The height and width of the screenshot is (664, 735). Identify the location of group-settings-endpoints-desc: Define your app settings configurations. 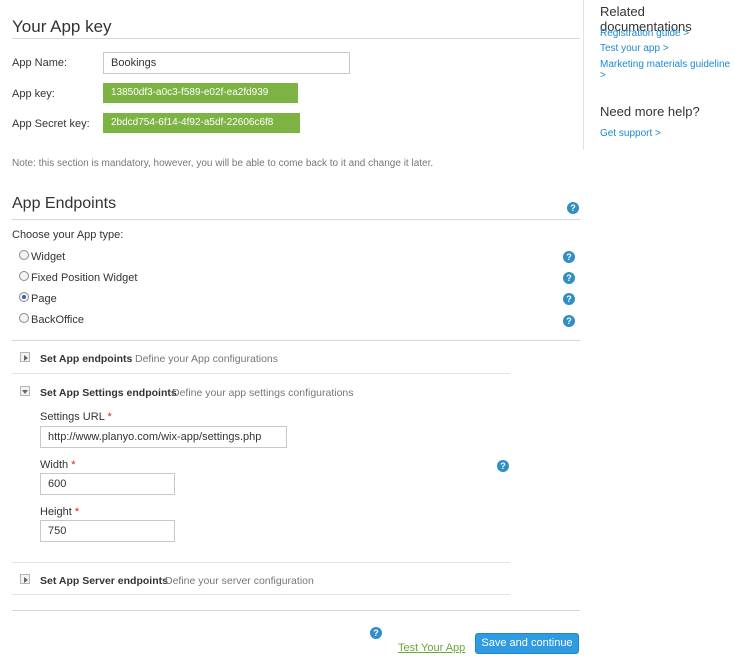
(263, 393).